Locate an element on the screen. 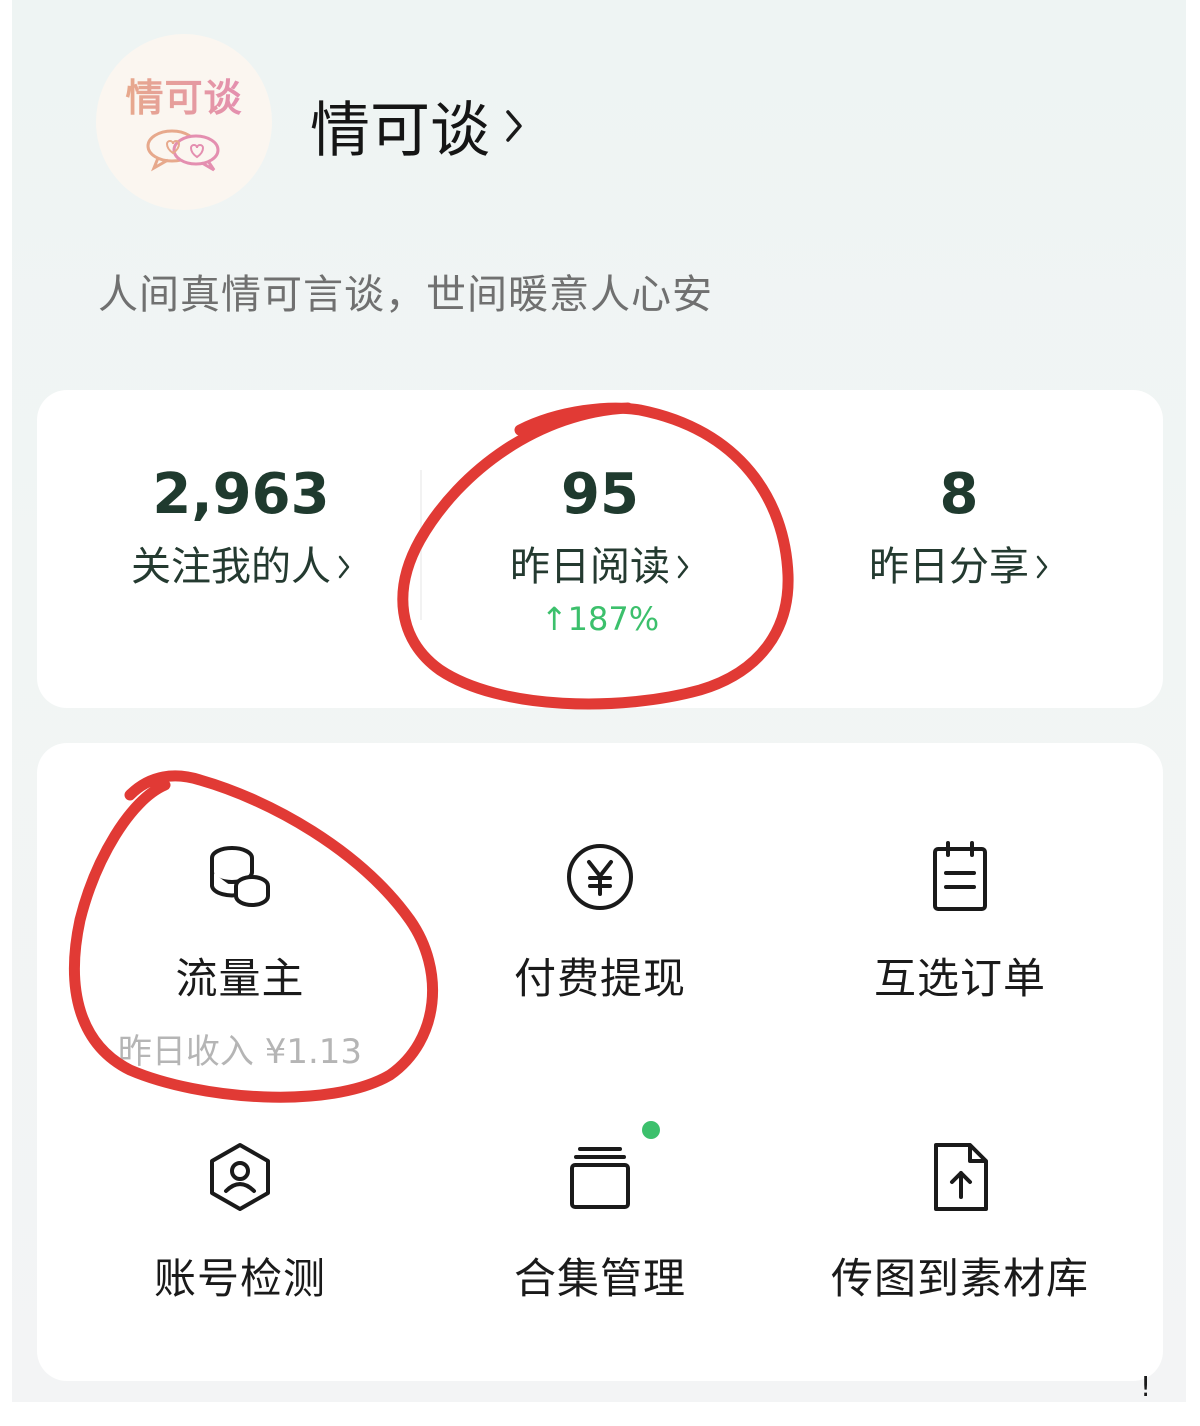 This screenshot has width=1200, height=1426. tool-upload-to-library: 传图到素材库 is located at coordinates (960, 1223).